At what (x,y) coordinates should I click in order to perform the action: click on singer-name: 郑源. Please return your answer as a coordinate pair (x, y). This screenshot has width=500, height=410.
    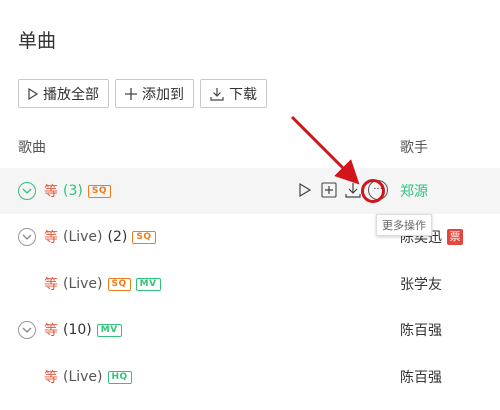
    Looking at the image, I should click on (414, 191).